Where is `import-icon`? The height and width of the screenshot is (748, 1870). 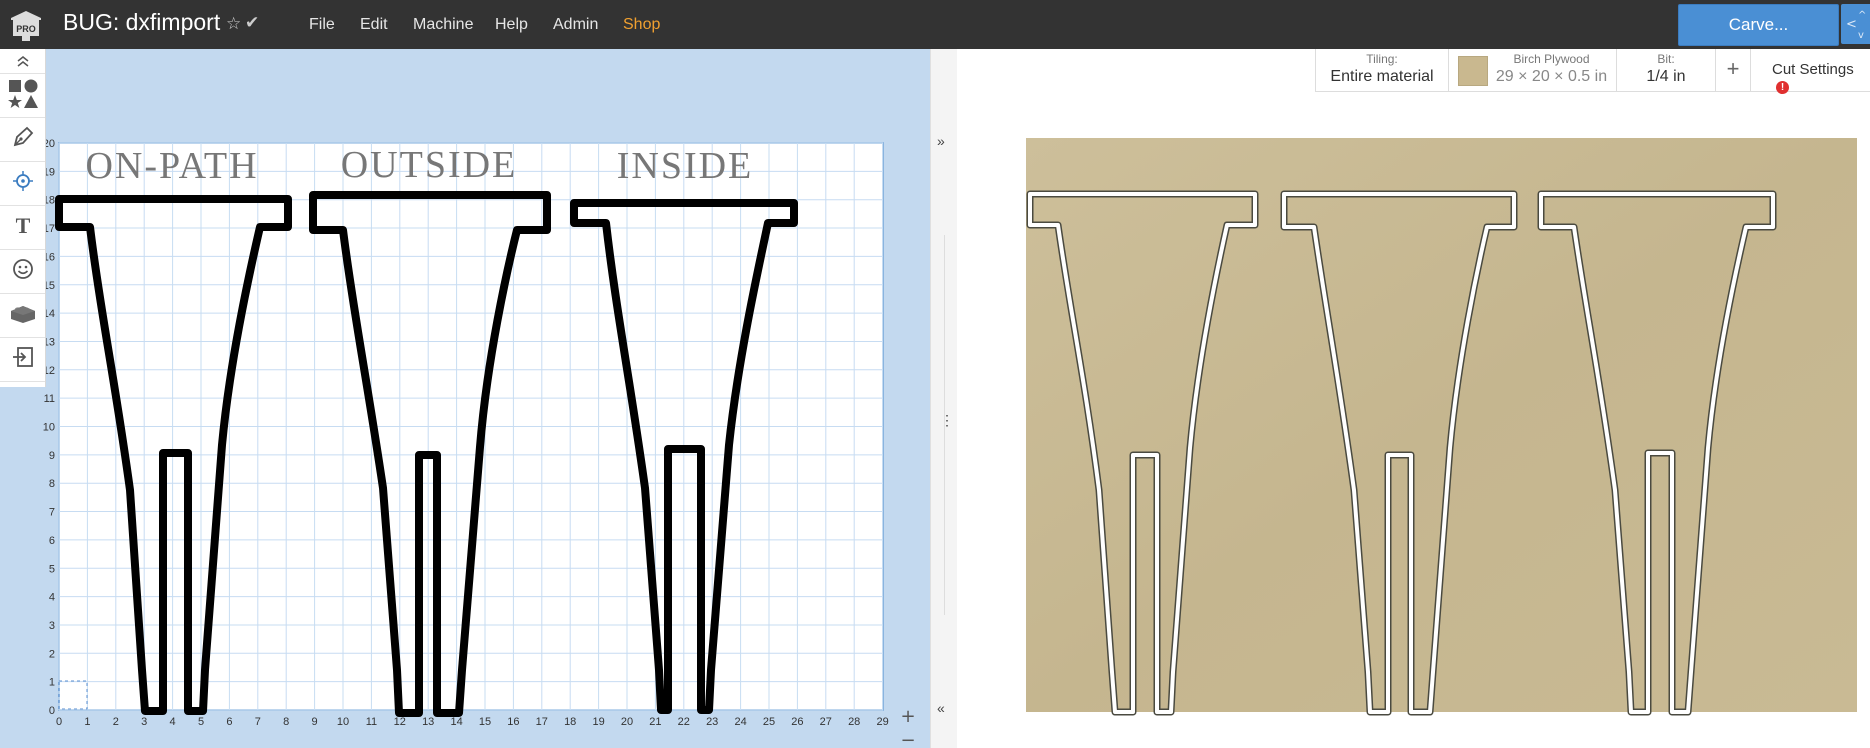
import-icon is located at coordinates (23, 359).